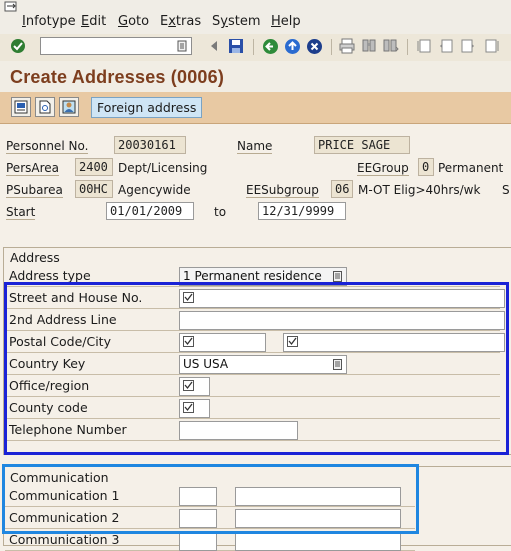  Describe the element at coordinates (11, 7) in the screenshot. I see `app-menu-icon` at that location.